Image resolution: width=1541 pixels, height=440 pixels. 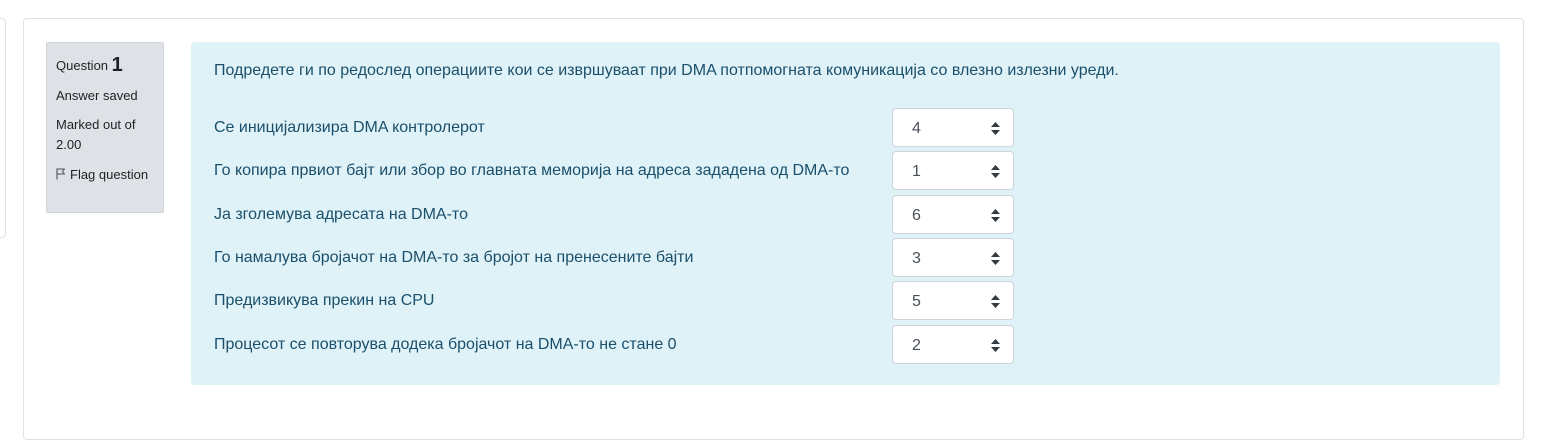 What do you see at coordinates (916, 258) in the screenshot?
I see `order-select-value: 3` at bounding box center [916, 258].